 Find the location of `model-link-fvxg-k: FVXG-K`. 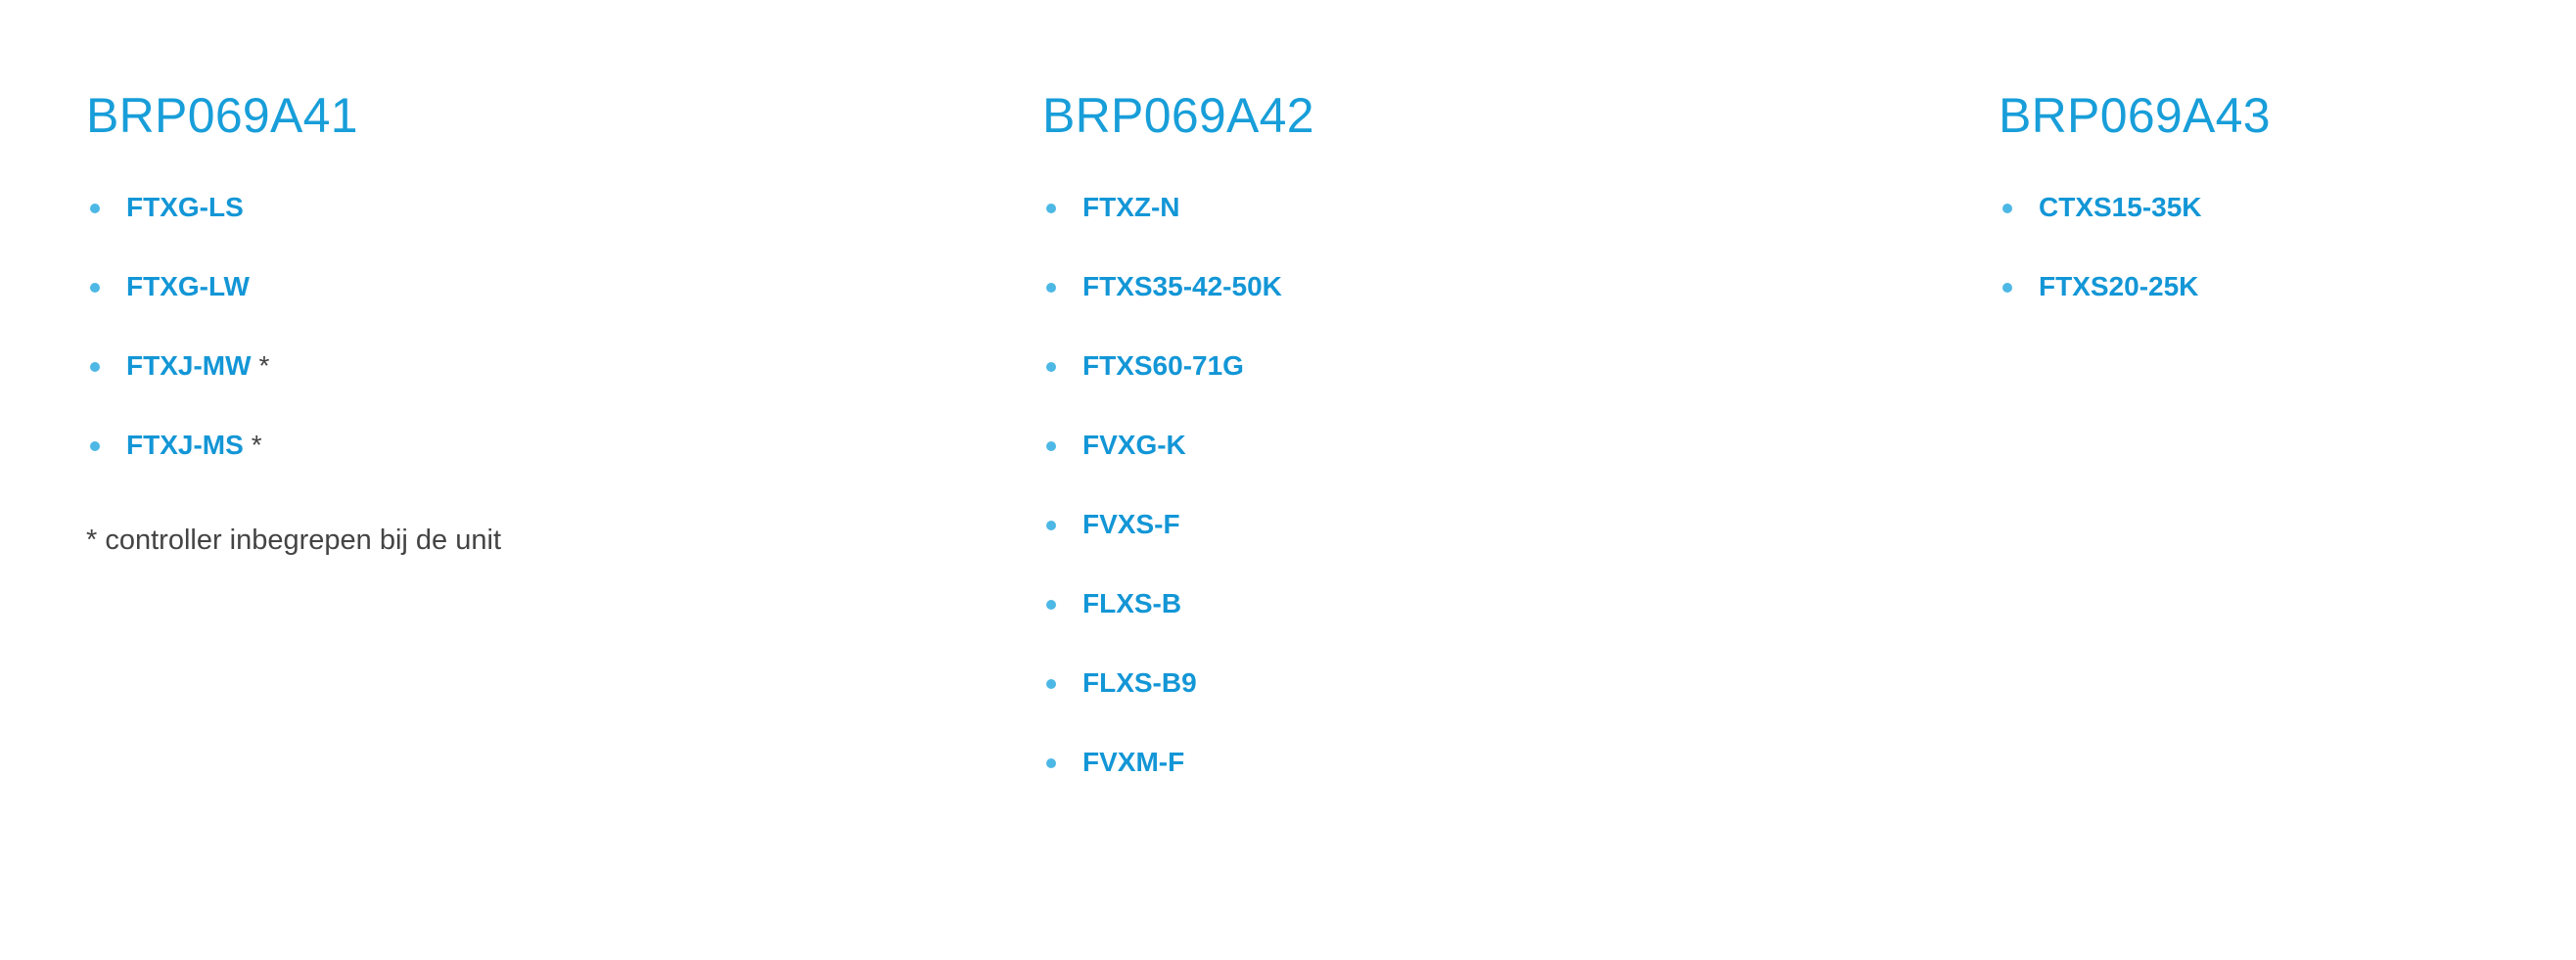

model-link-fvxg-k: FVXG-K is located at coordinates (1134, 445).